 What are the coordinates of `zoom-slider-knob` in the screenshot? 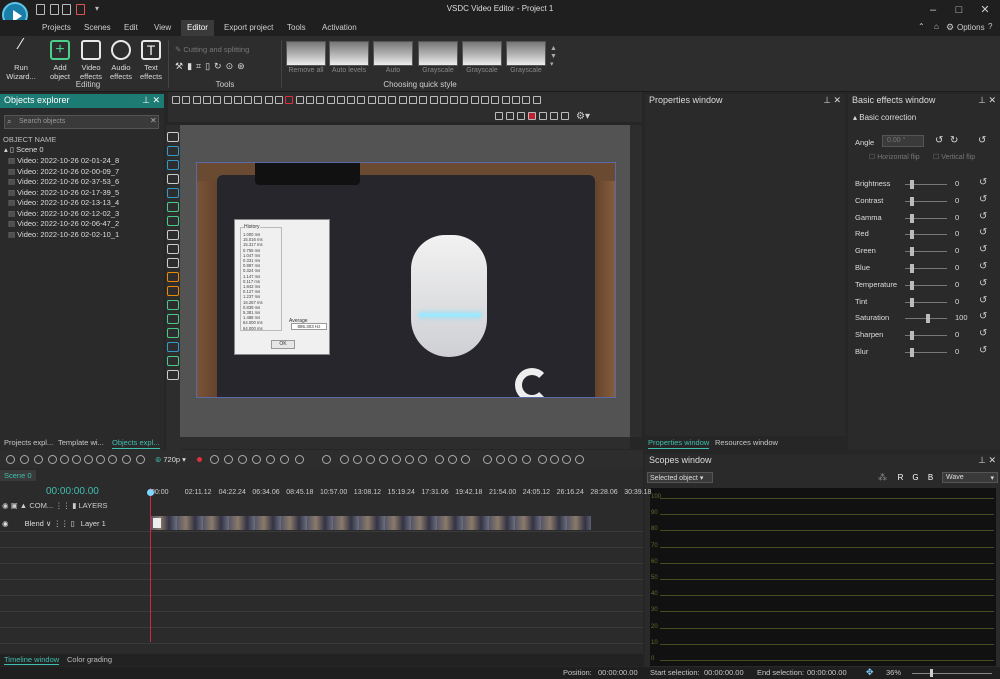 It's located at (931, 673).